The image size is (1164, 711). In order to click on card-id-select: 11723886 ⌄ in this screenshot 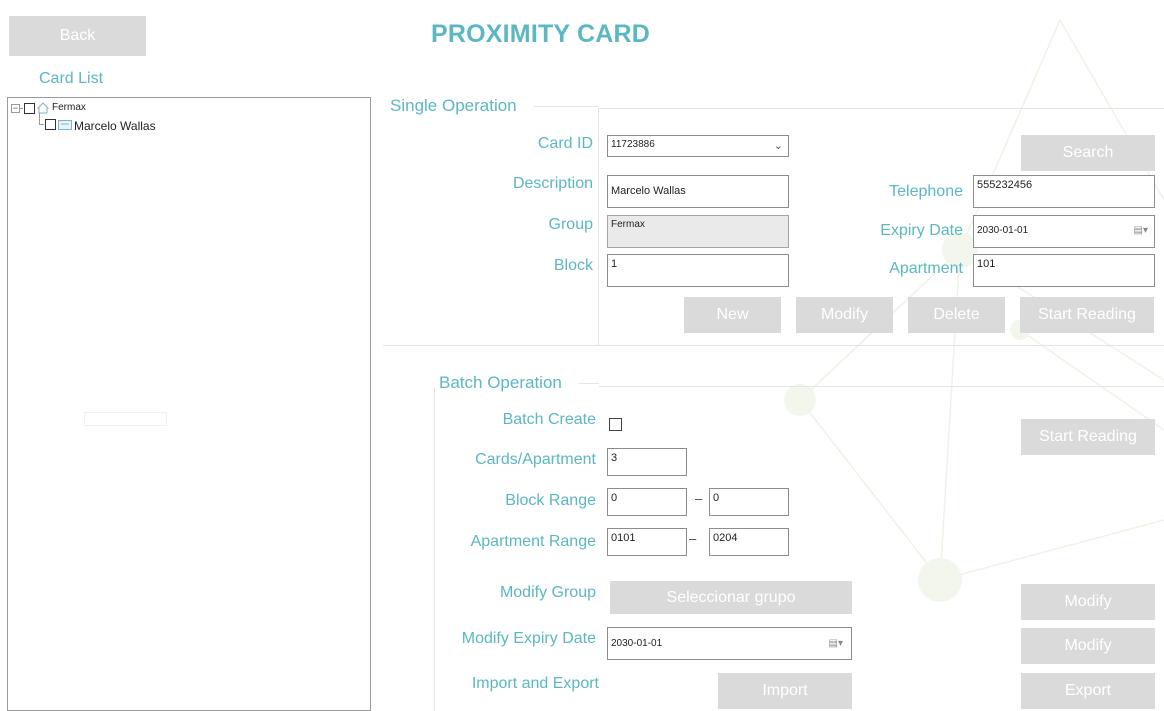, I will do `click(698, 146)`.